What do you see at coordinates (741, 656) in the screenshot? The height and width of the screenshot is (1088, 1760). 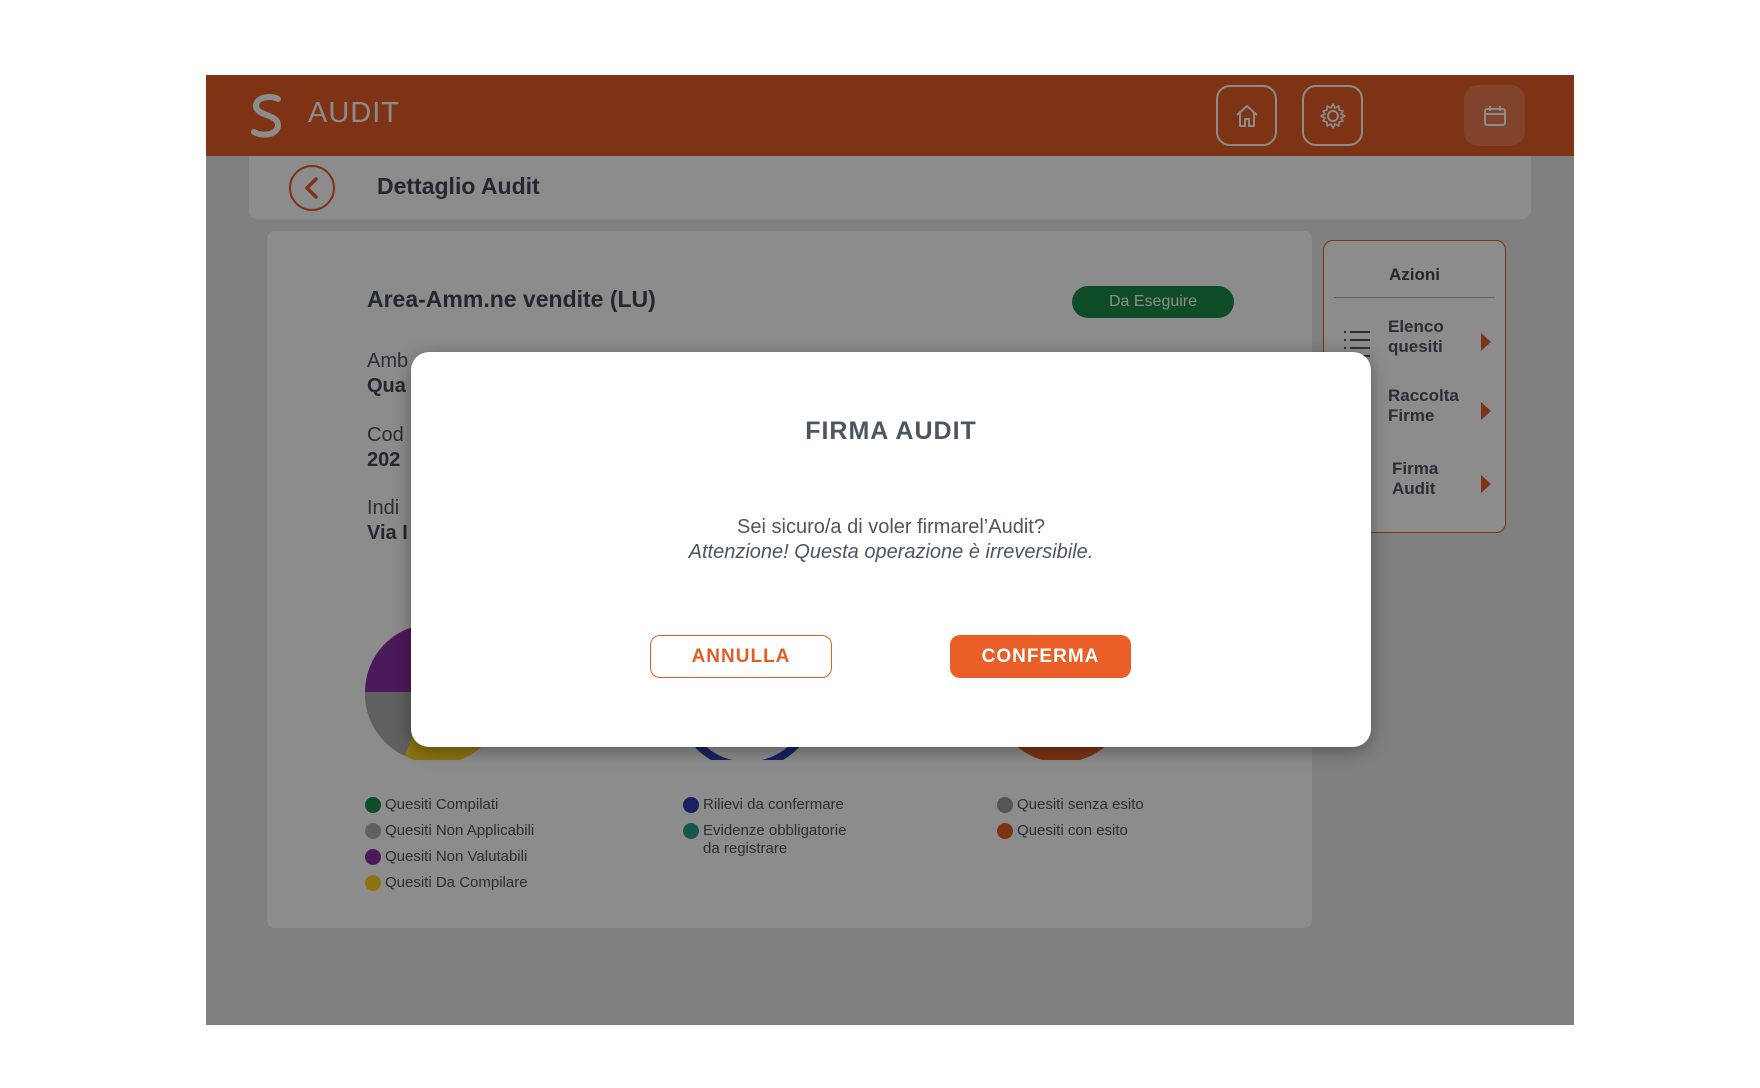 I see `cancel-button: ANNULLA` at bounding box center [741, 656].